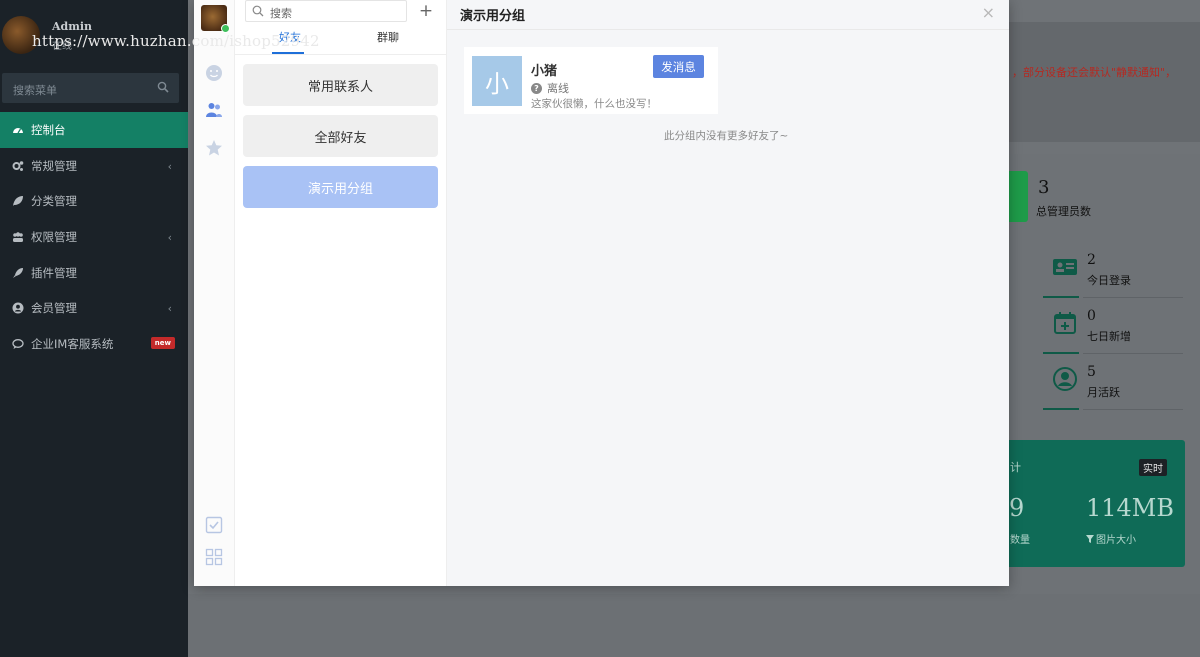  What do you see at coordinates (94, 308) in the screenshot?
I see `sidebar-item-member: 会员管理 ‹` at bounding box center [94, 308].